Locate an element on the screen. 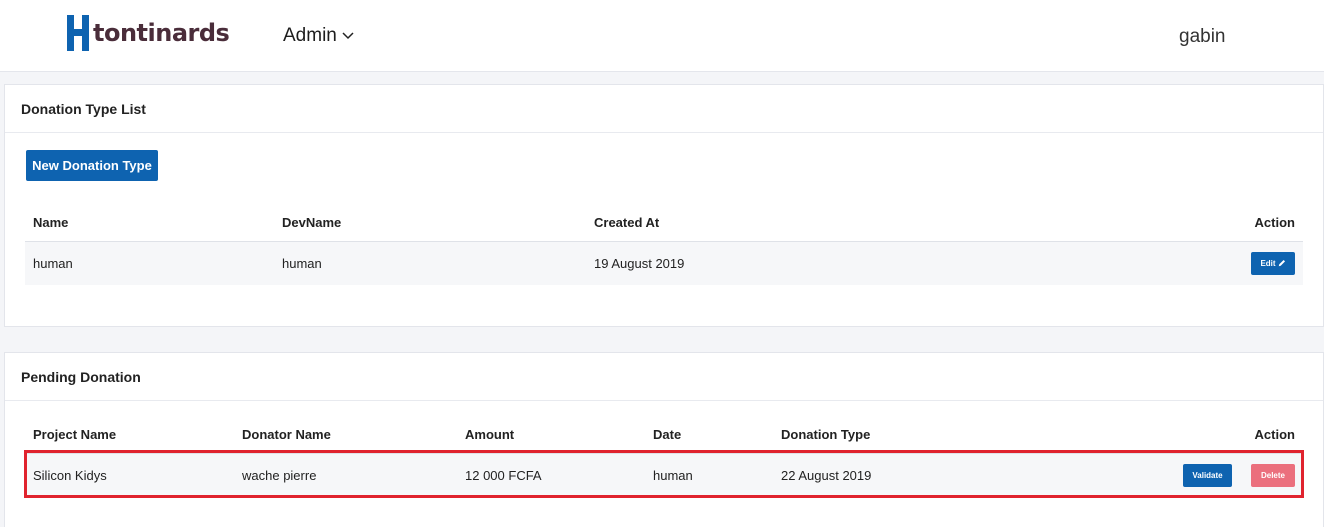 The height and width of the screenshot is (527, 1324). user-name: gabin is located at coordinates (1202, 37).